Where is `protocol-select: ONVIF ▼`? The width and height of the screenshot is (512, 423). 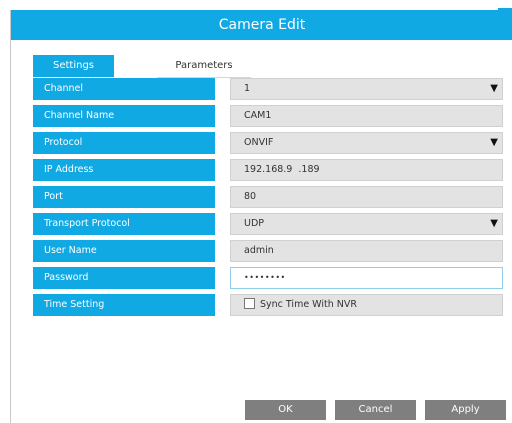
protocol-select: ONVIF ▼ is located at coordinates (366, 143).